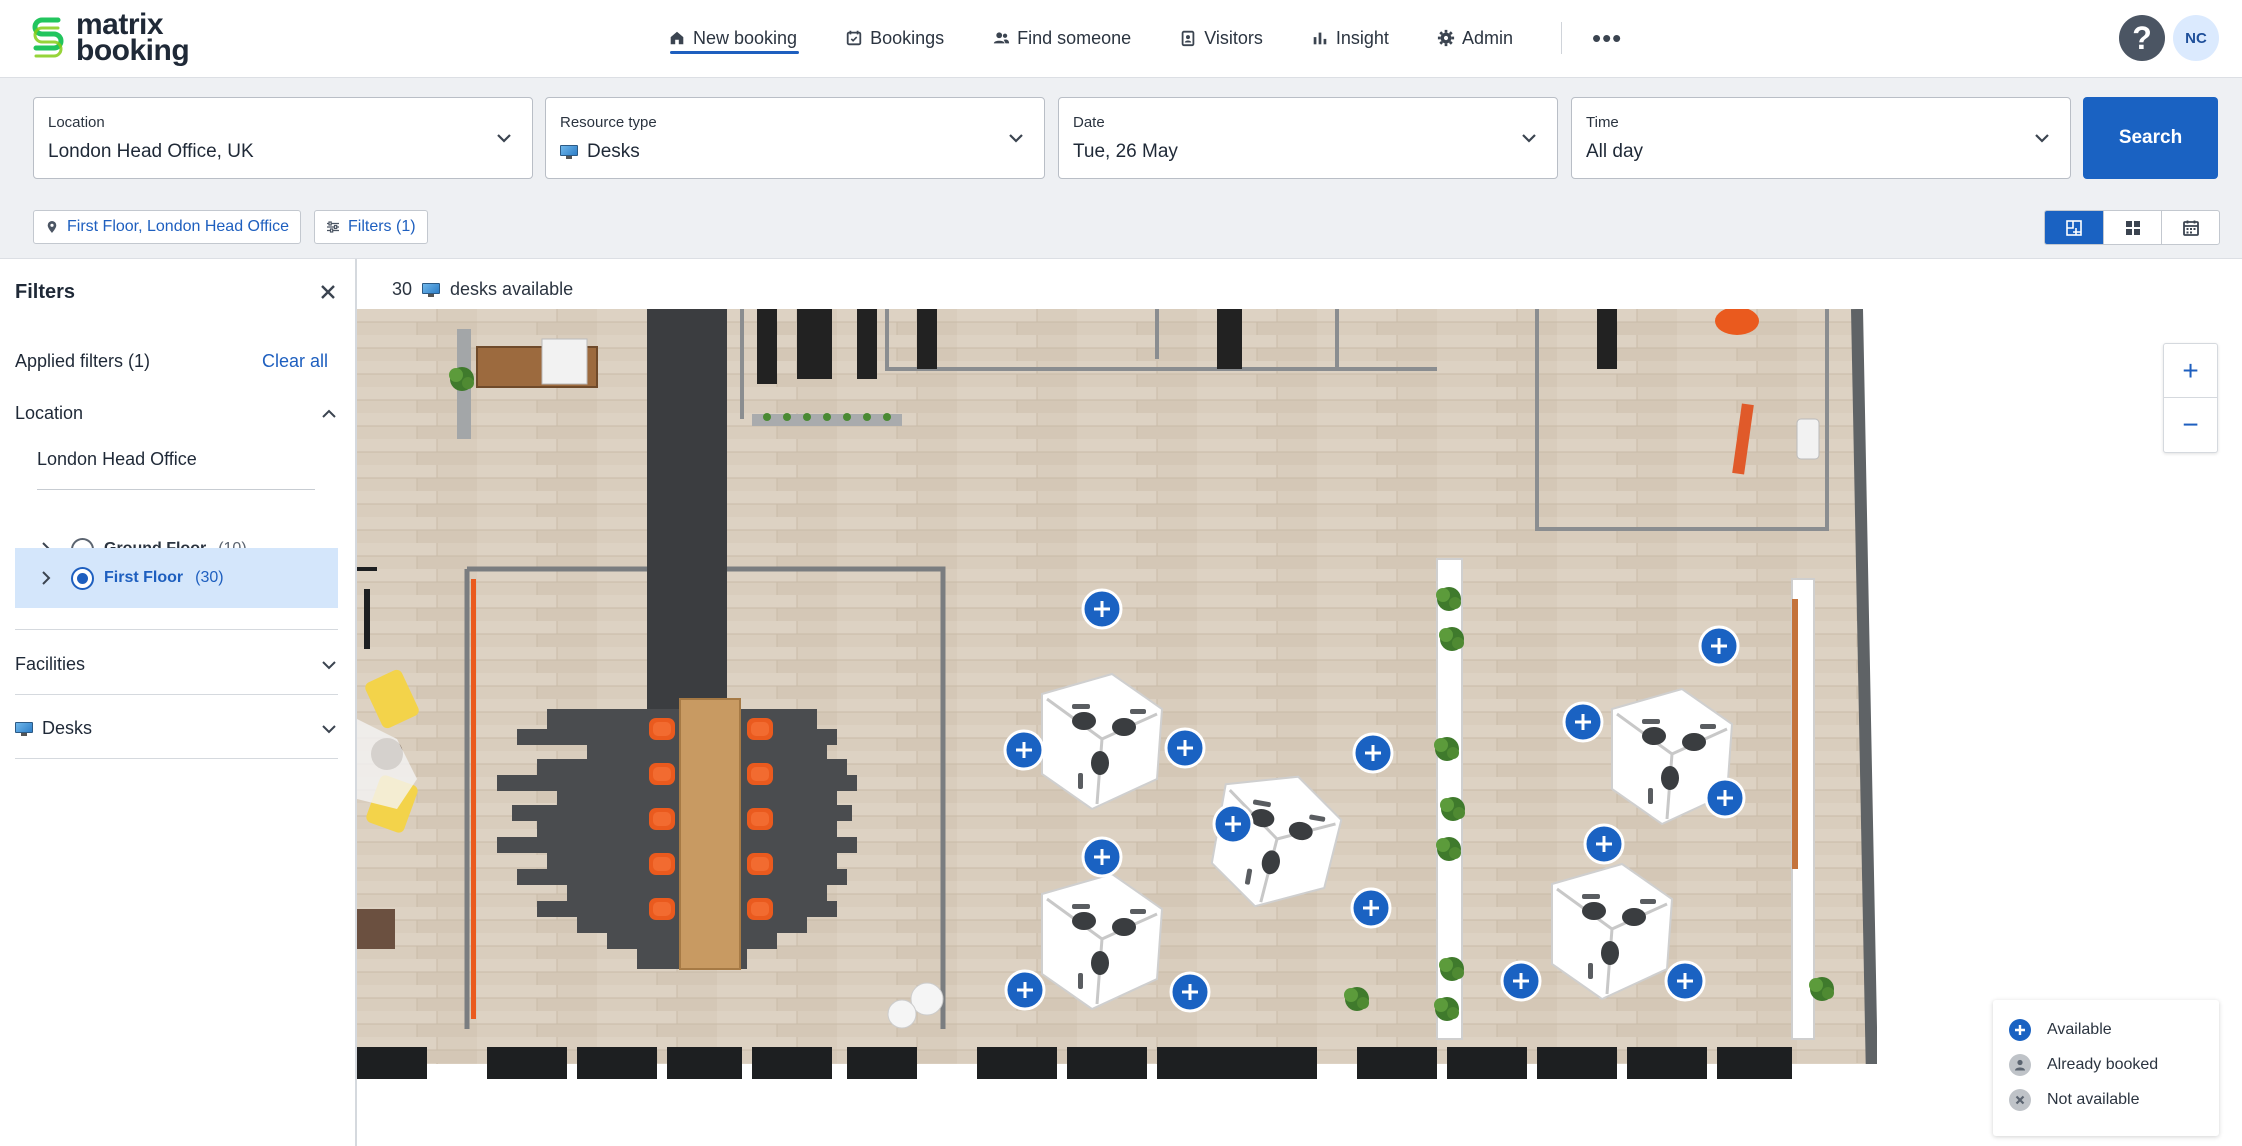 This screenshot has width=2242, height=1146. I want to click on zoom-out-button: −, so click(2190, 425).